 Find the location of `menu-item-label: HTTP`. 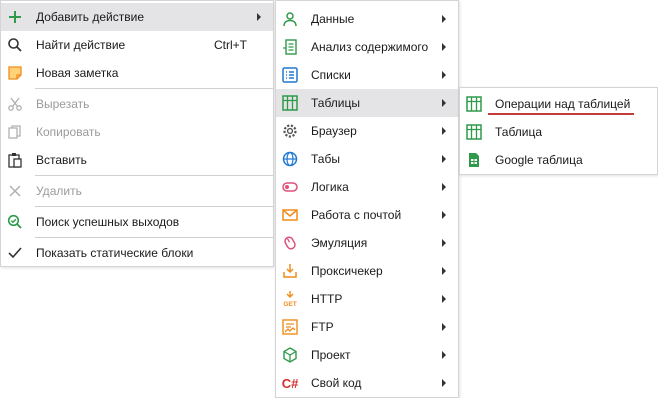

menu-item-label: HTTP is located at coordinates (327, 299).